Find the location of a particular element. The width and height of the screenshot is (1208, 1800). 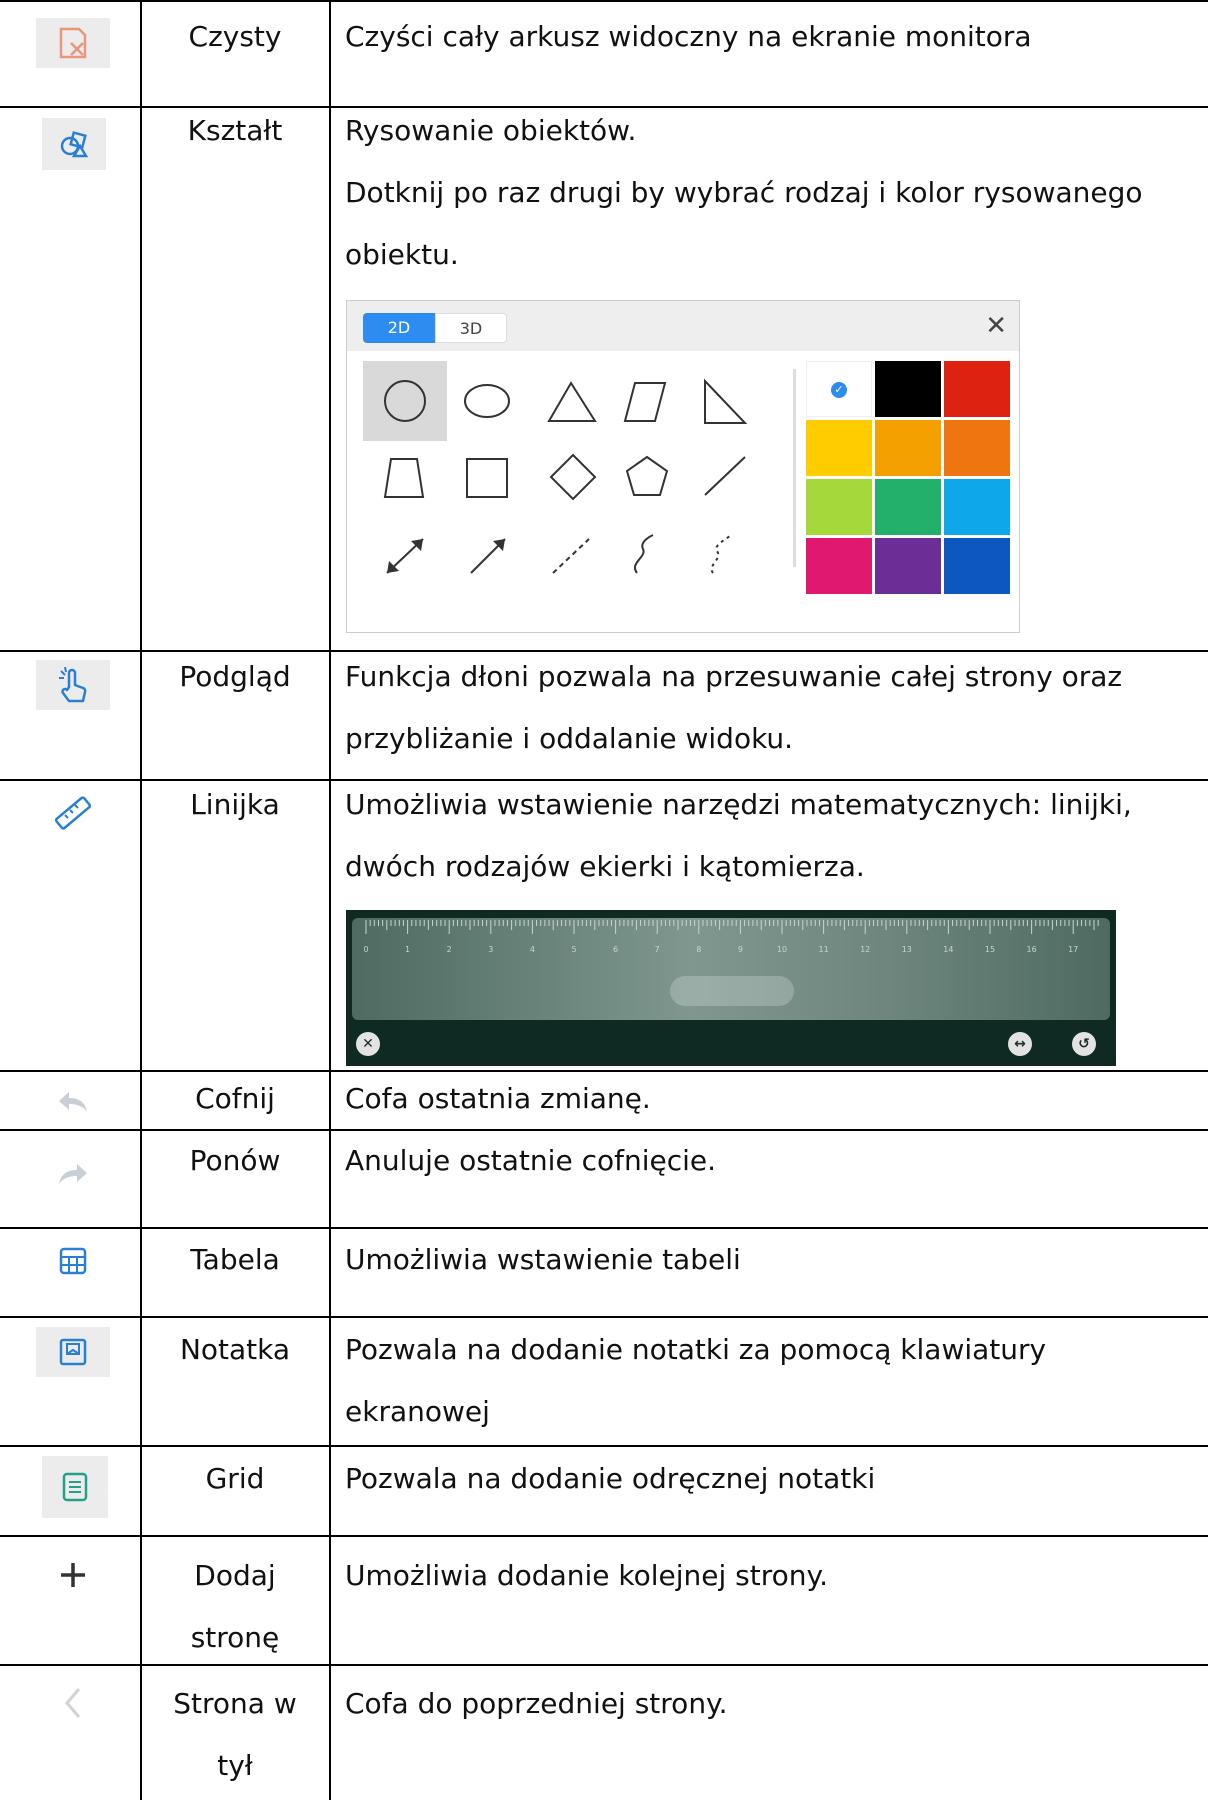

tool-description: Umożliwia wstawienie tabeli is located at coordinates (760, 1260).